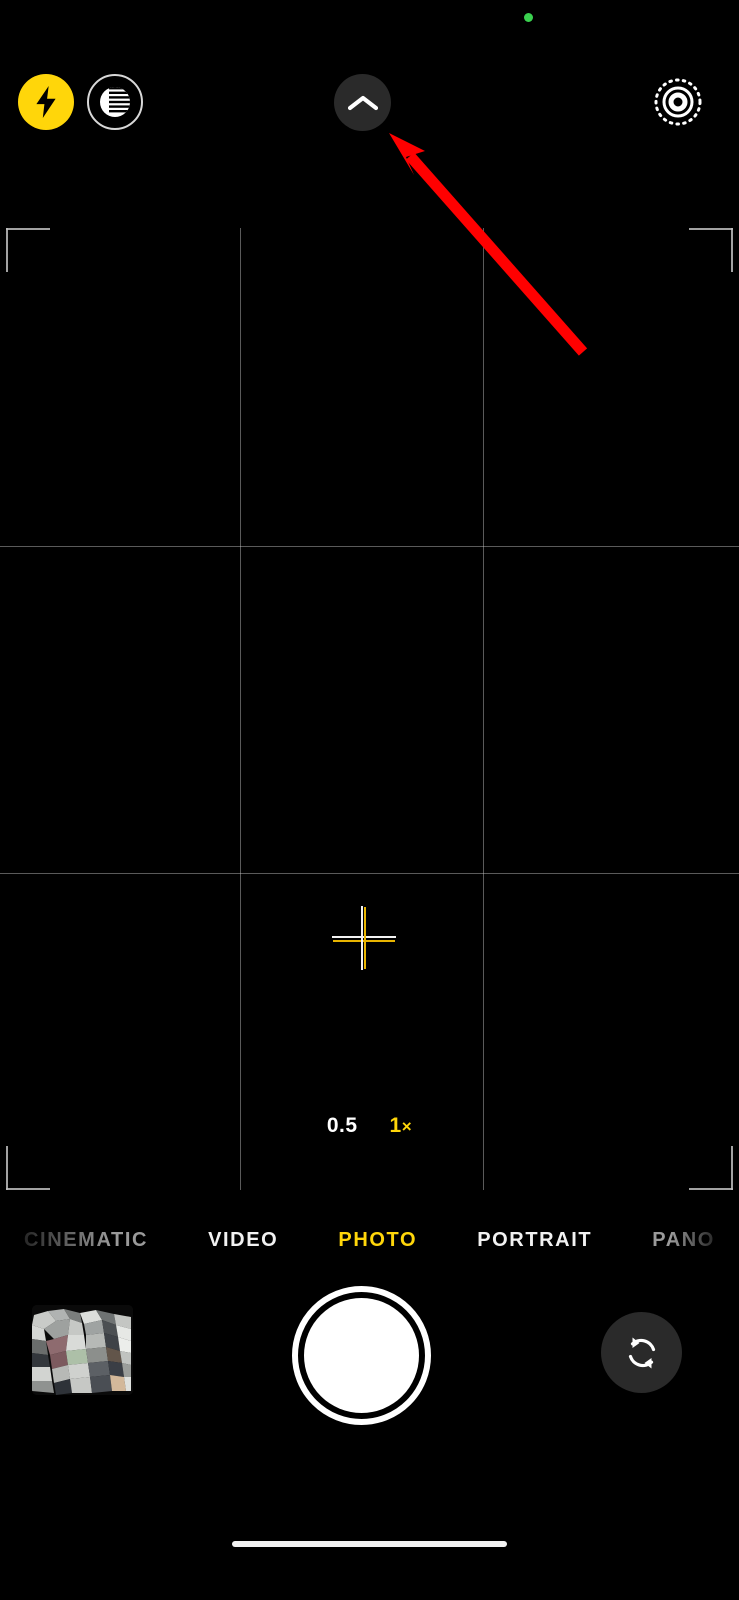 This screenshot has height=1600, width=739. I want to click on frame-corner-top-left, so click(28, 250).